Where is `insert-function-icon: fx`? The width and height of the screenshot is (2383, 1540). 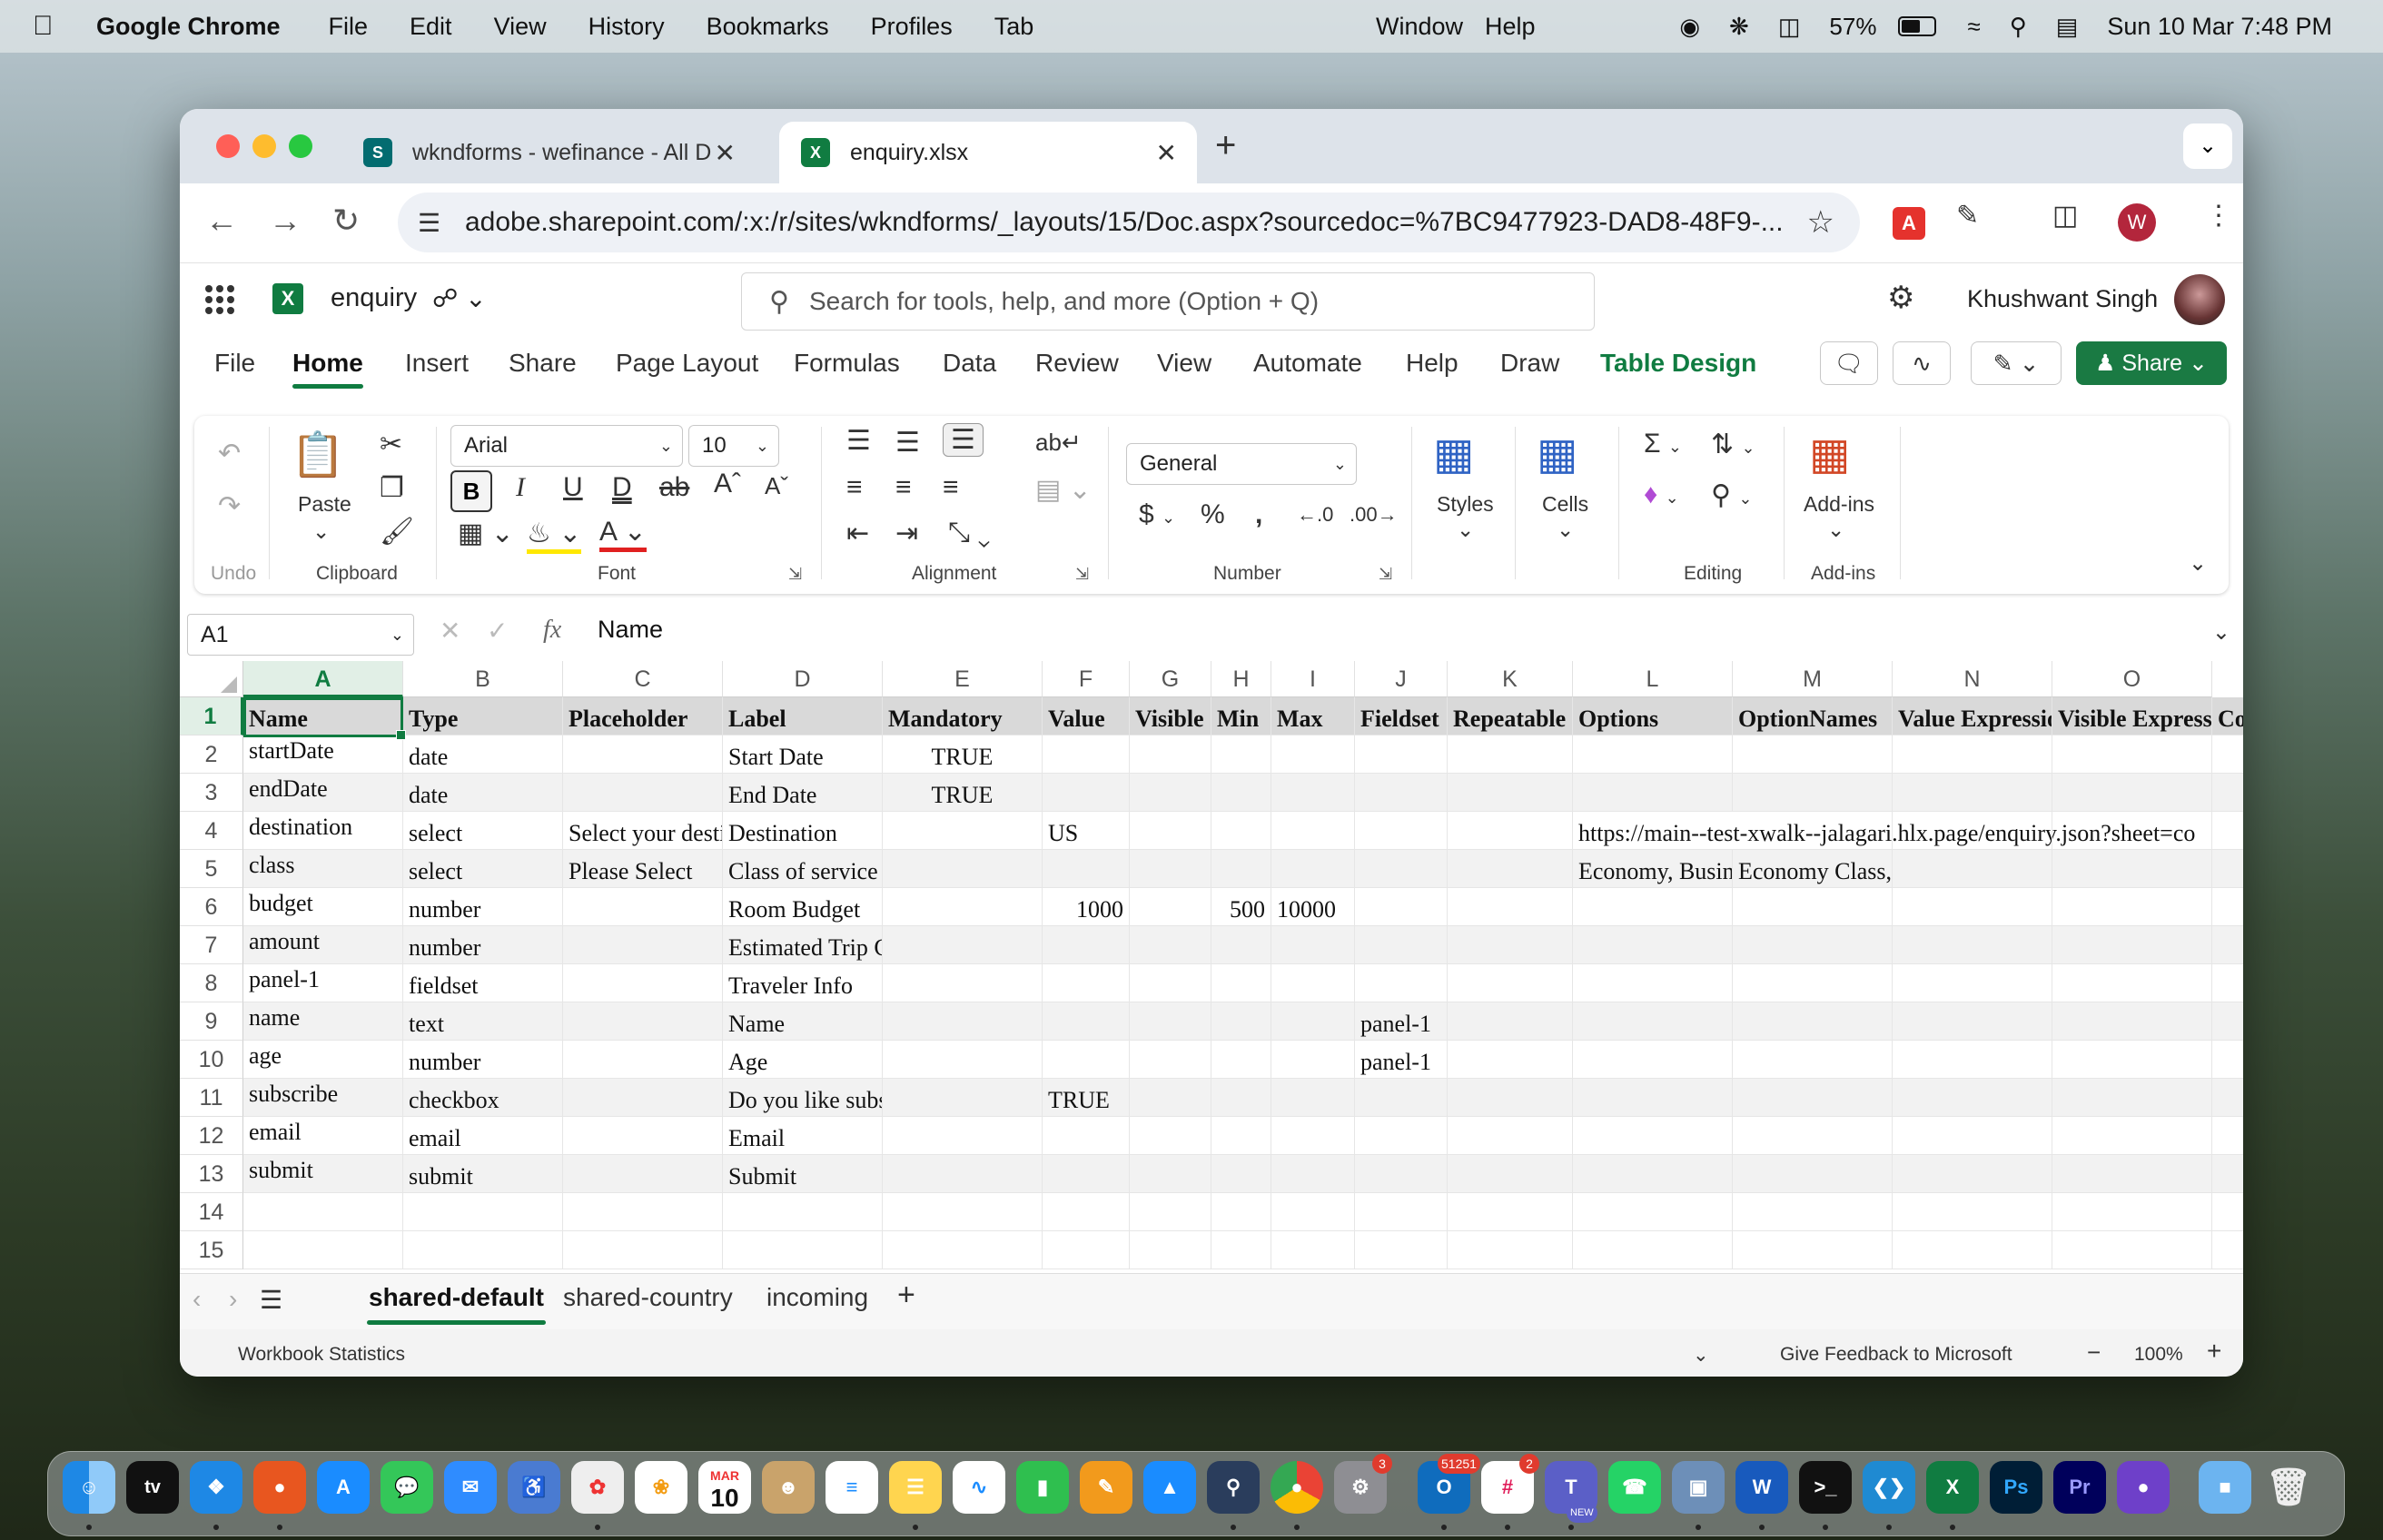 insert-function-icon: fx is located at coordinates (552, 630).